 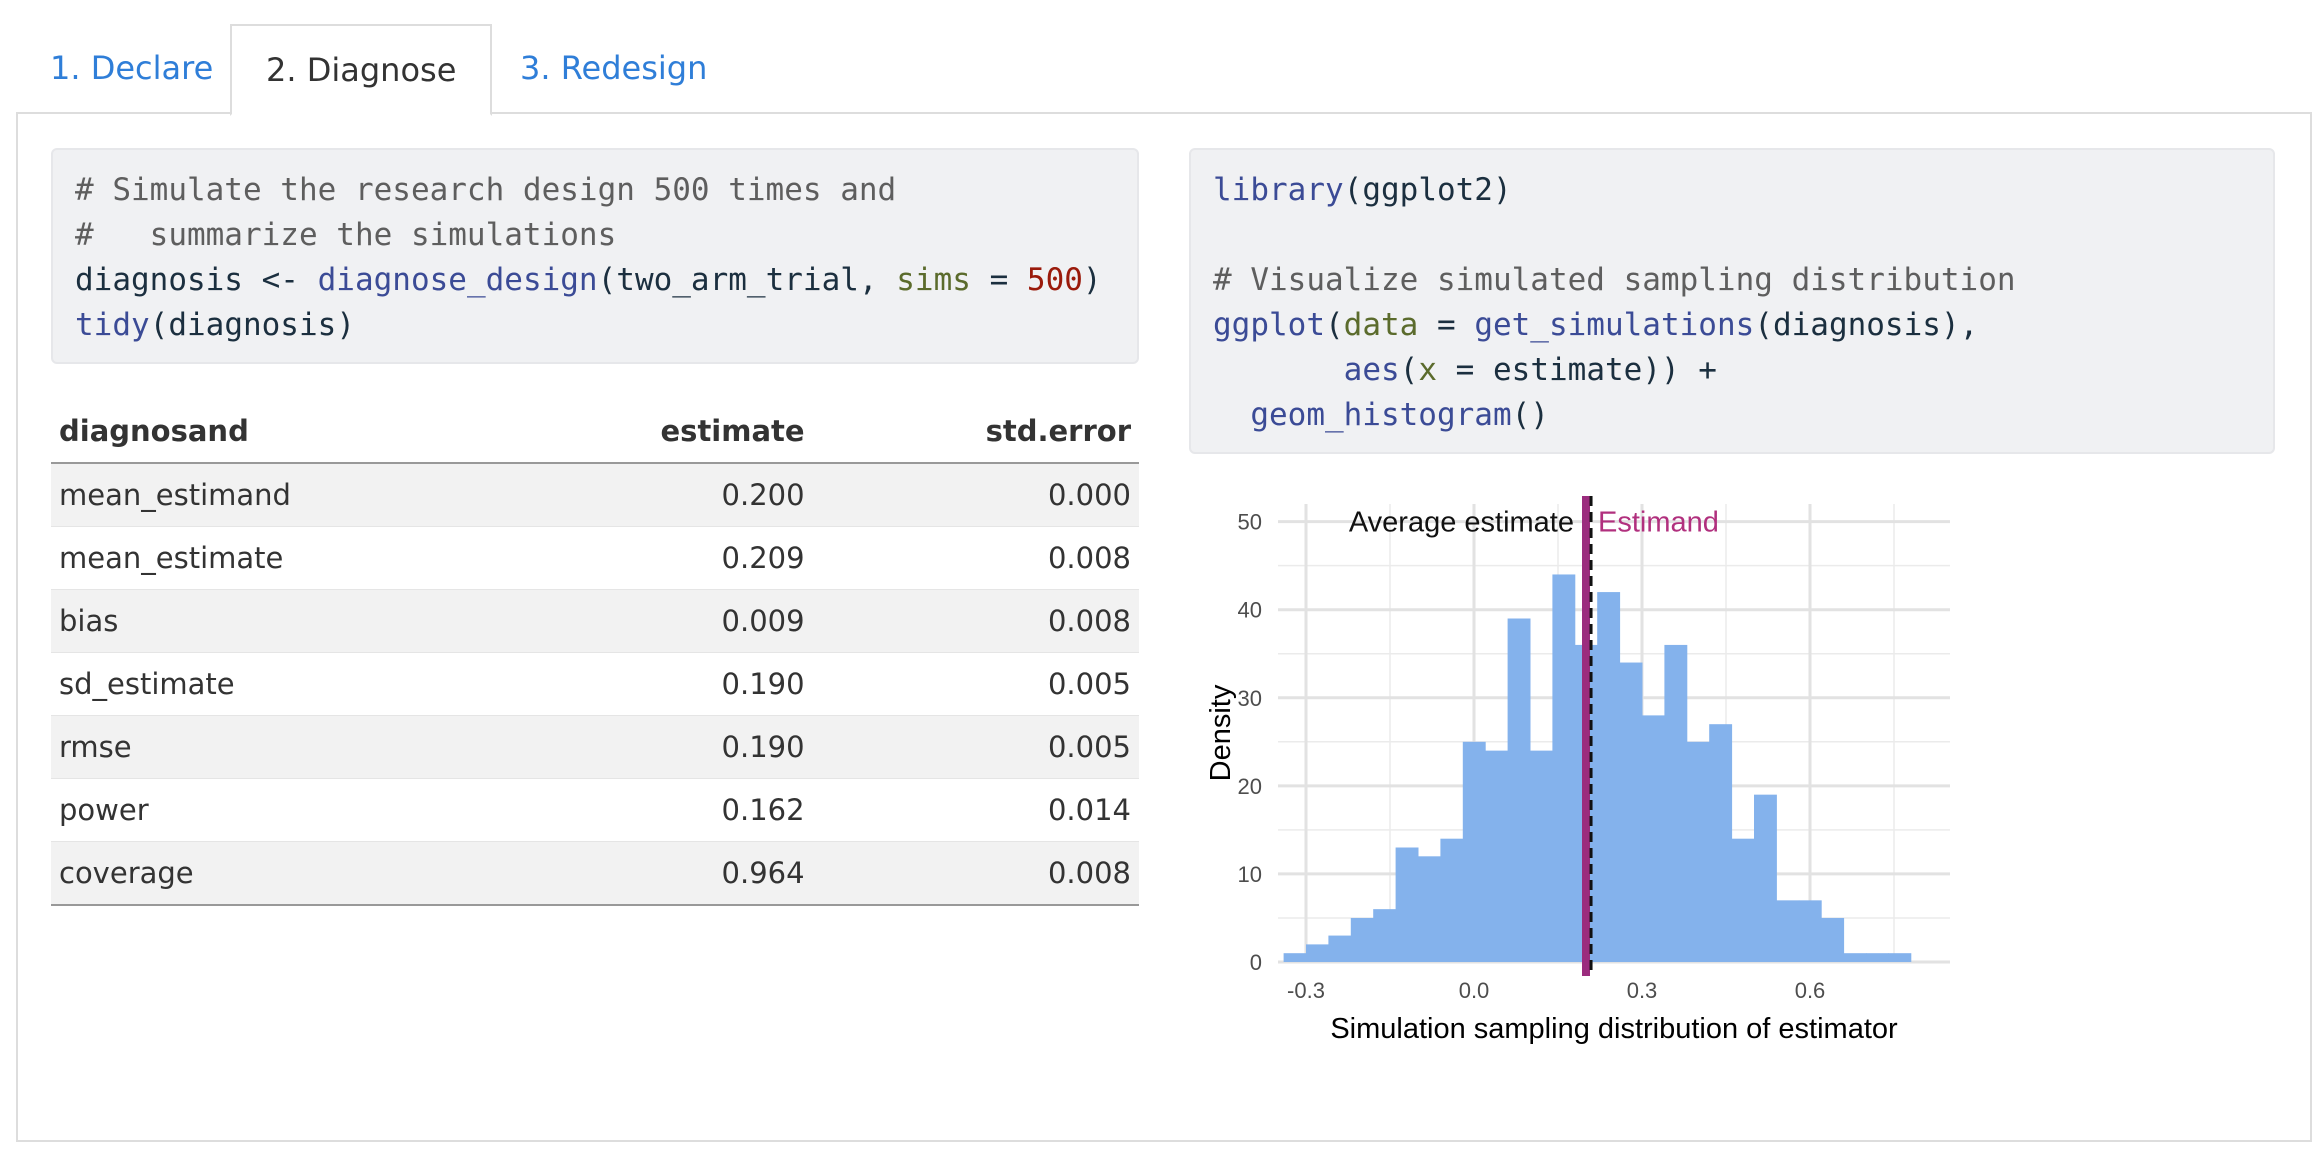 I want to click on cell-diagnosand: mean_estimate, so click(x=269, y=558).